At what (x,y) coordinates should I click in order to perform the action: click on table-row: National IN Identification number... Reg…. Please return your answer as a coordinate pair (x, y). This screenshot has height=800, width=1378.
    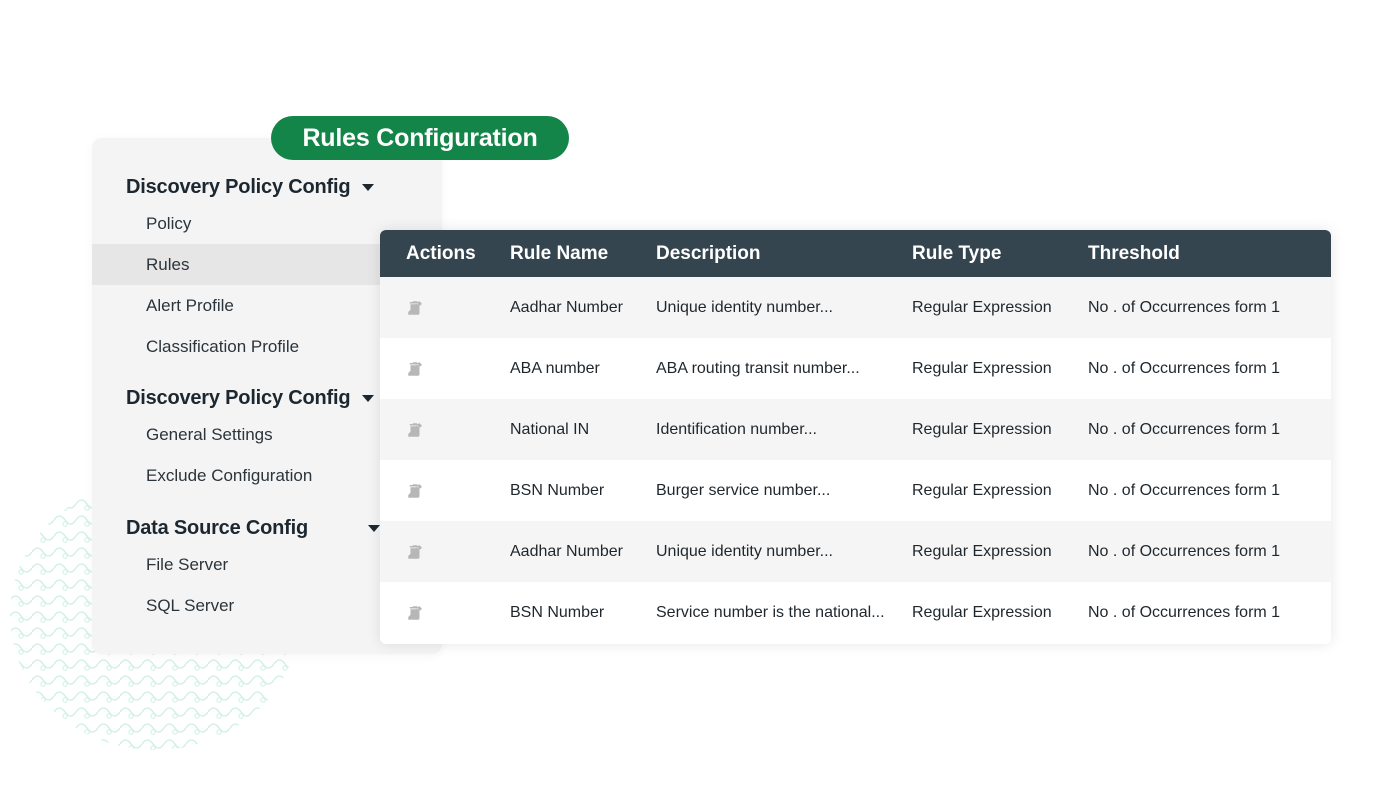
    Looking at the image, I should click on (855, 429).